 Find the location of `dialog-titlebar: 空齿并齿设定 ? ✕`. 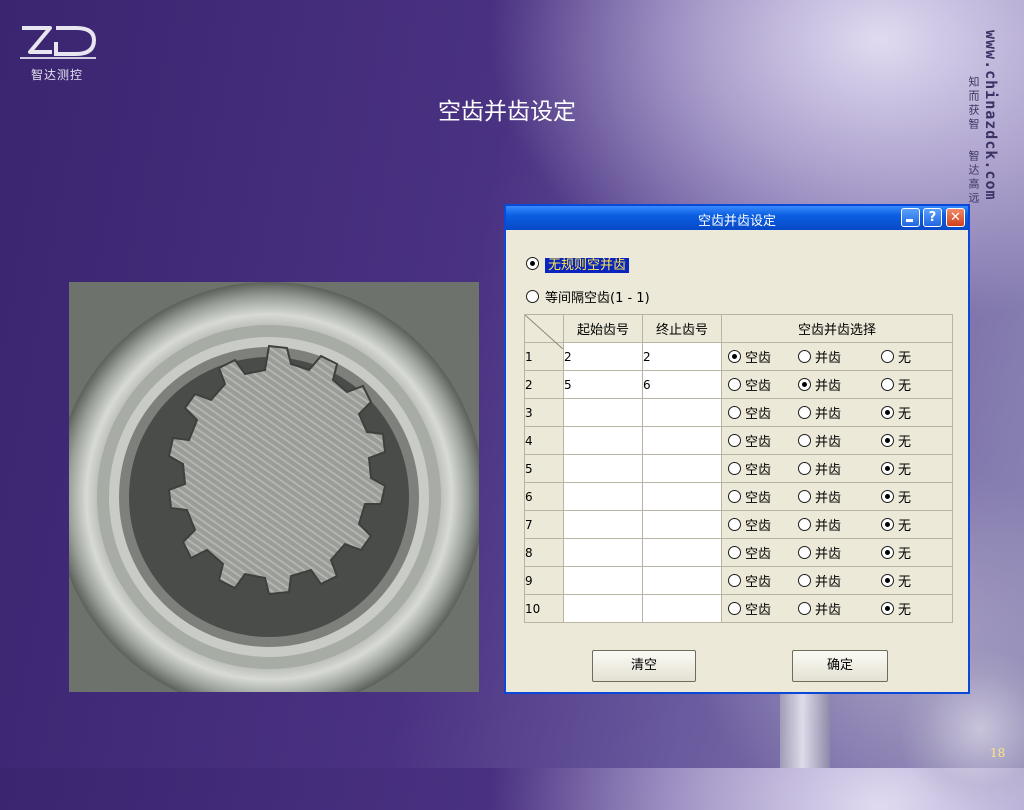

dialog-titlebar: 空齿并齿设定 ? ✕ is located at coordinates (737, 218).